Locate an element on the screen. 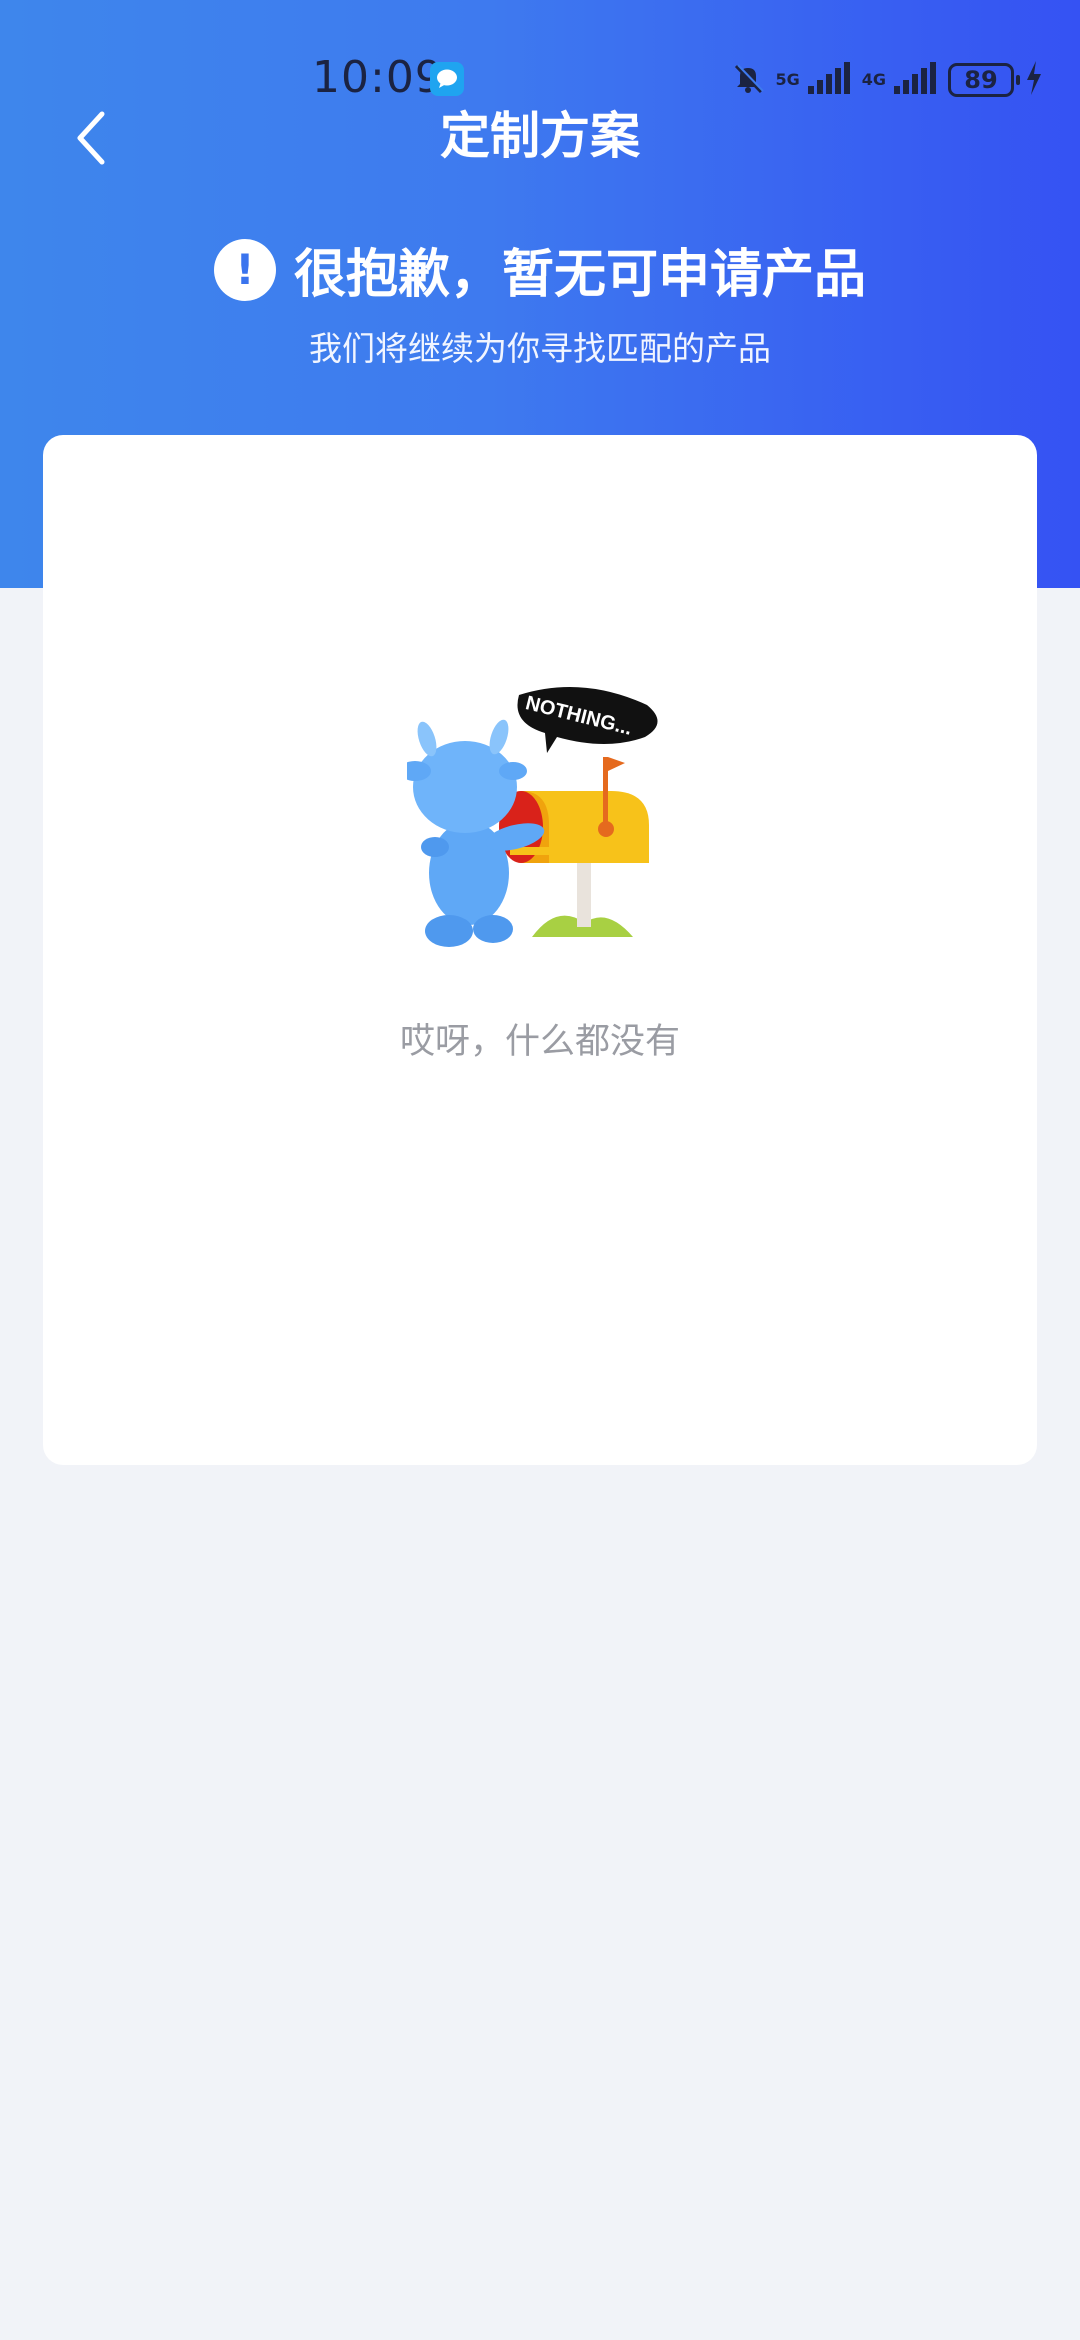  notice-subtitle: 我们将继续为你寻找匹配的产品 is located at coordinates (540, 348).